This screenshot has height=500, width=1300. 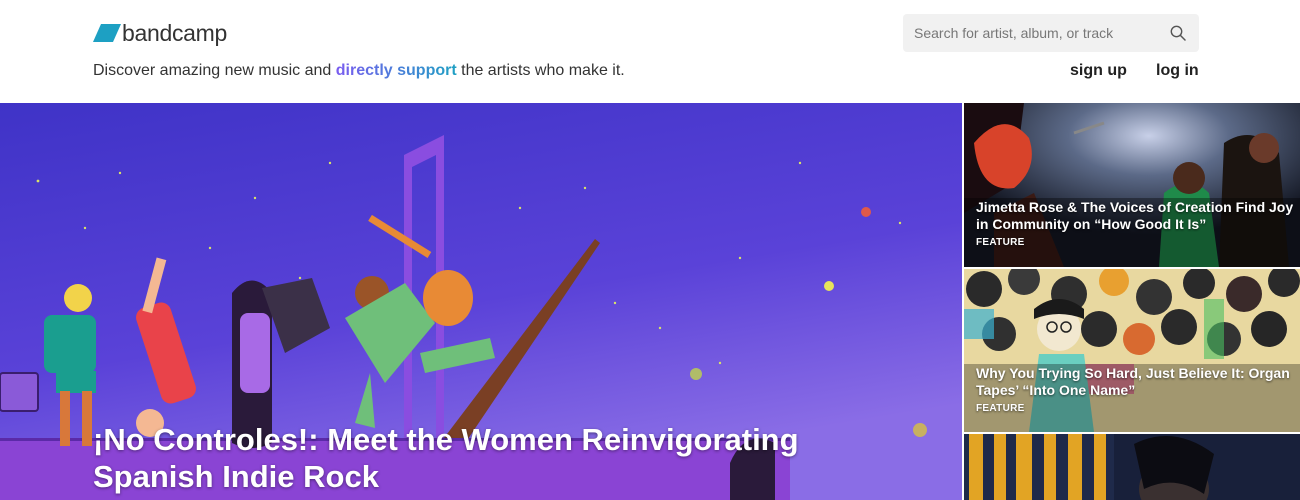 I want to click on logo-wordmark: bandcamp, so click(x=175, y=33).